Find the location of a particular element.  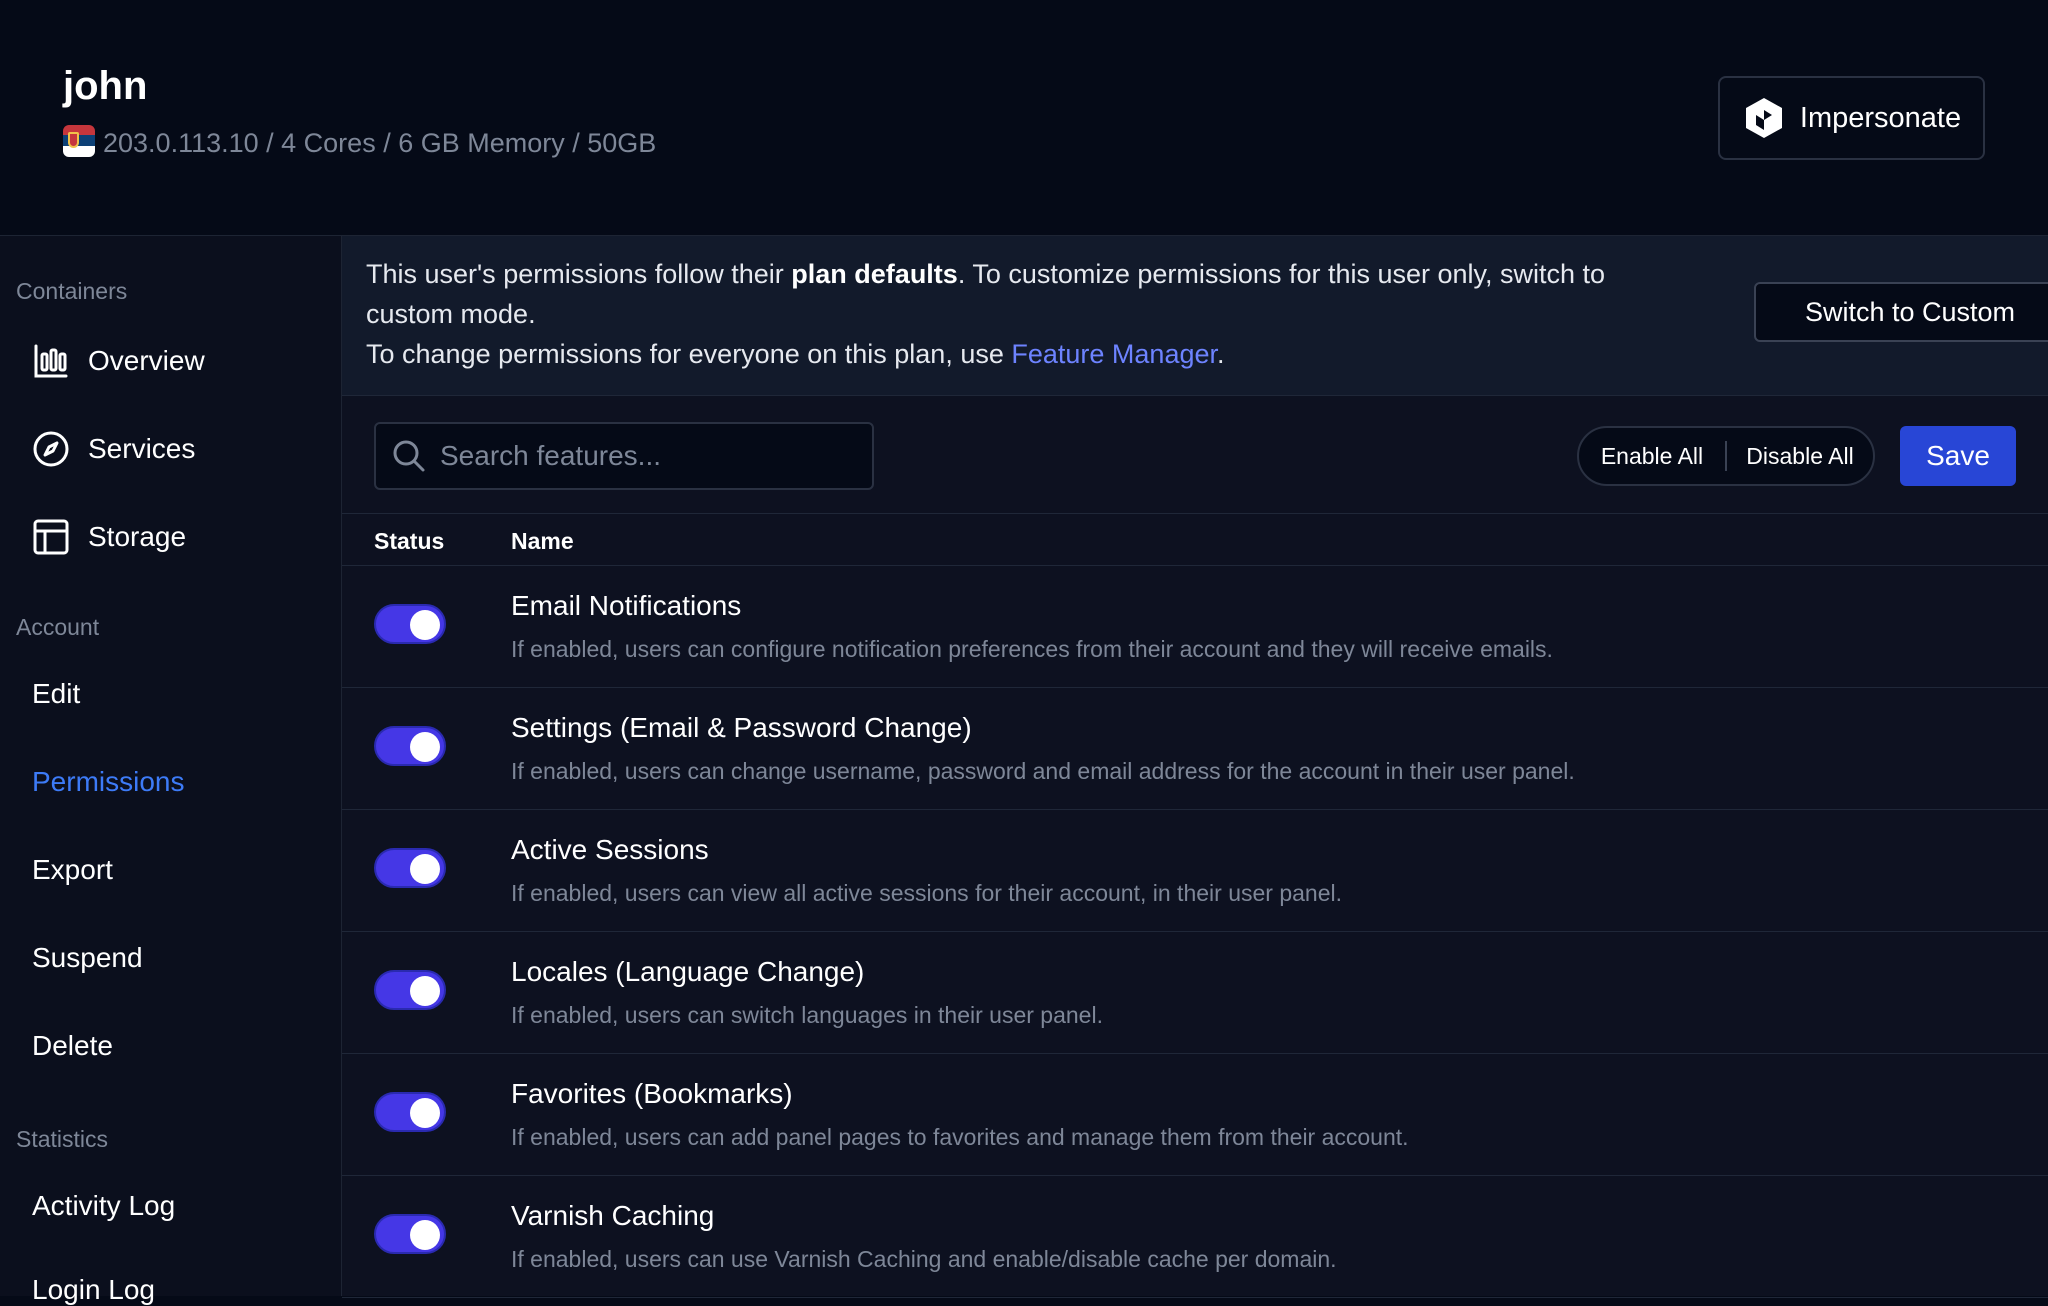

sidebar-item-edit: Edit is located at coordinates (56, 694).